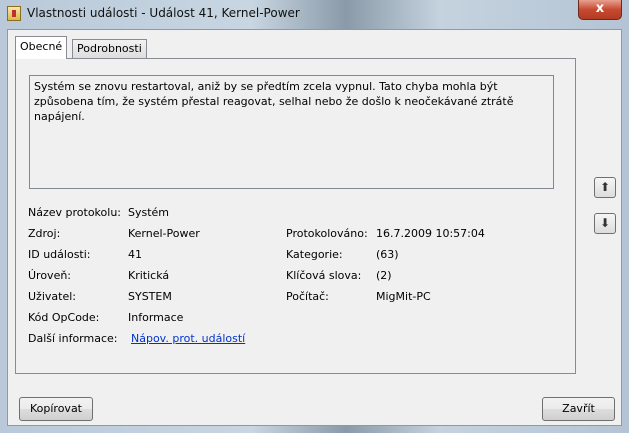 The height and width of the screenshot is (433, 629). What do you see at coordinates (59, 254) in the screenshot?
I see `event-id-label: ID události:` at bounding box center [59, 254].